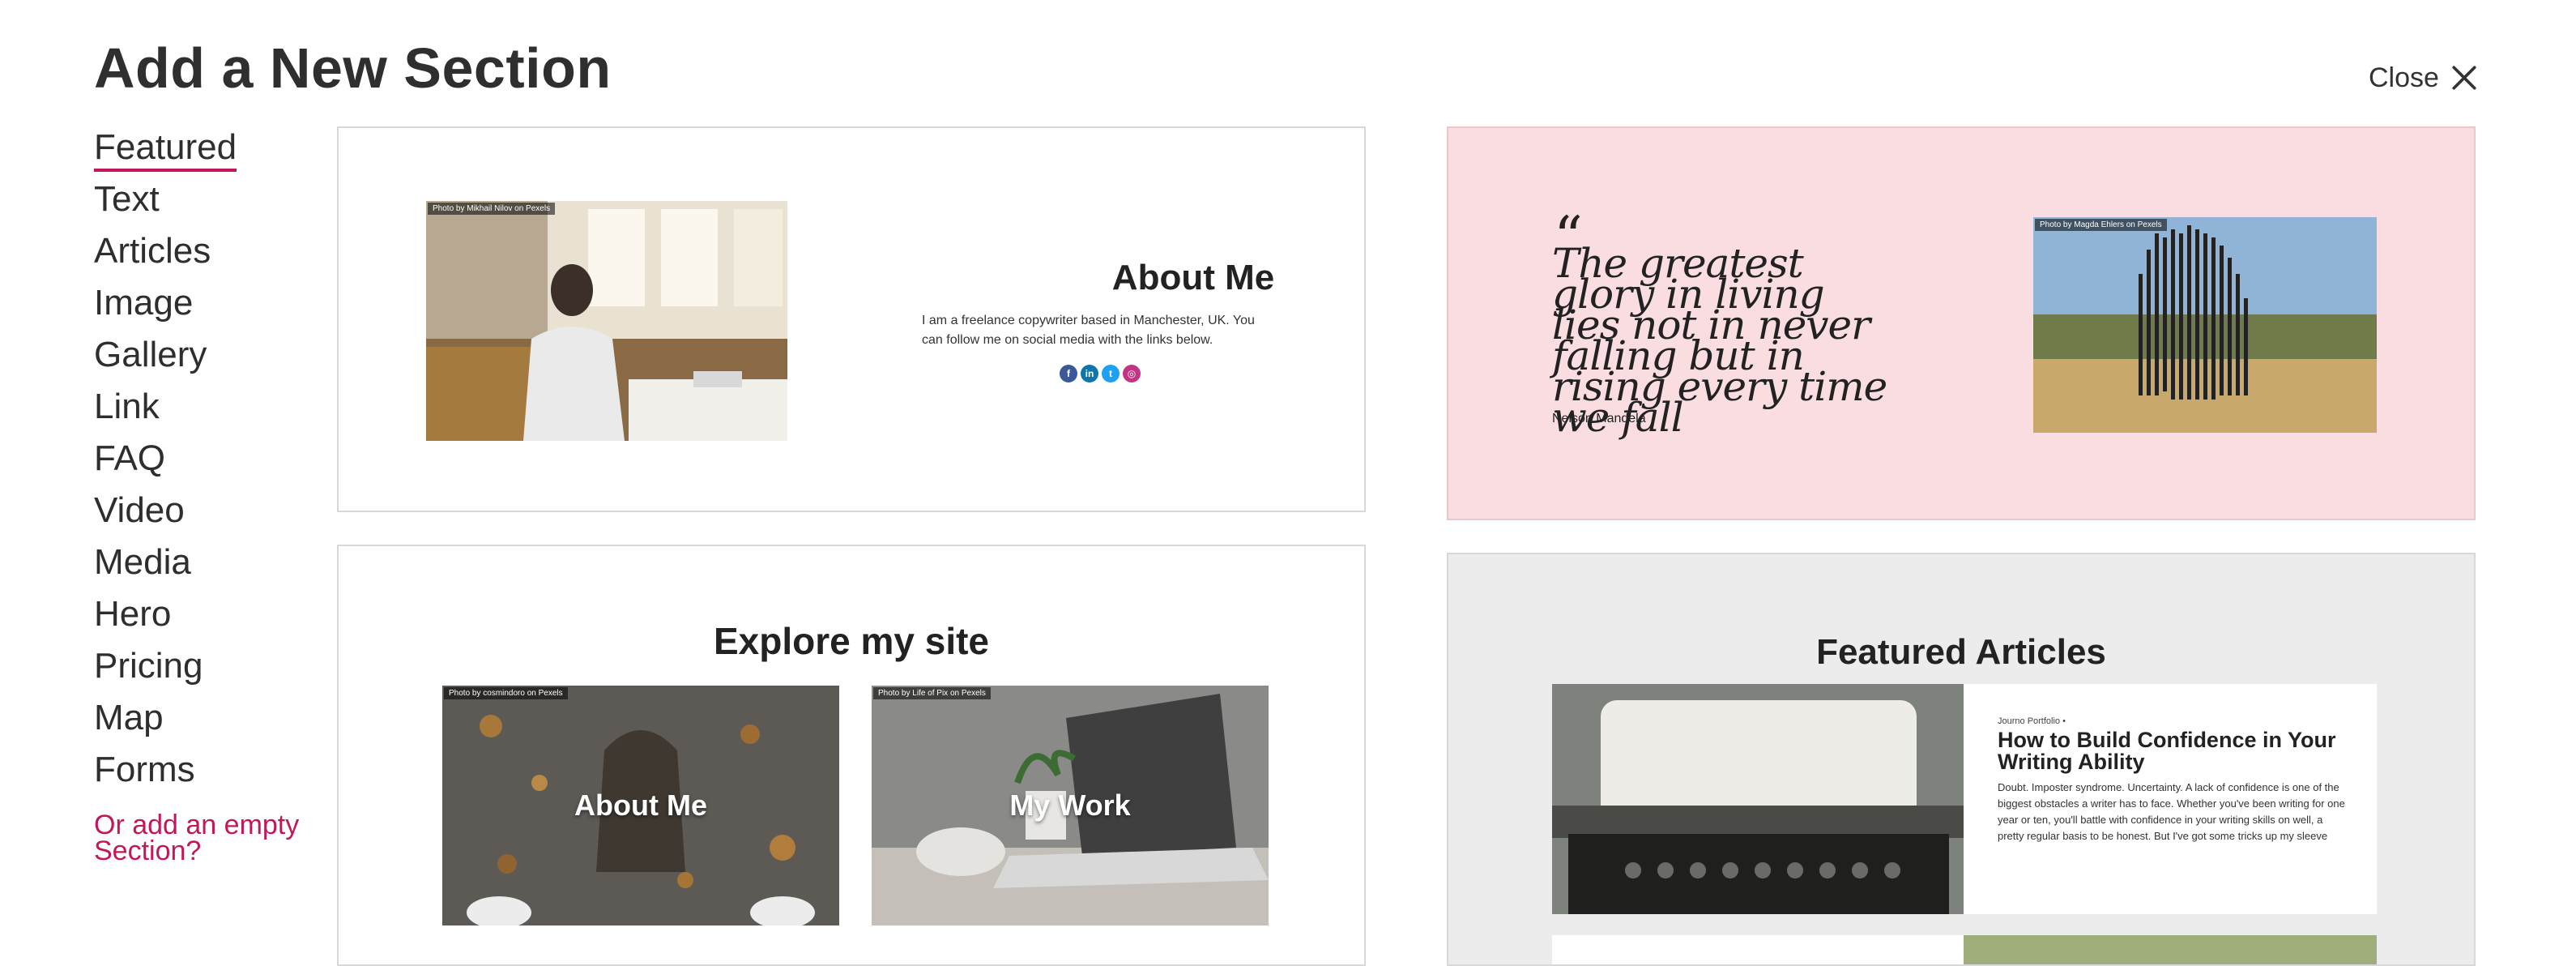 The image size is (2576, 966). What do you see at coordinates (2464, 78) in the screenshot?
I see `close-icon` at bounding box center [2464, 78].